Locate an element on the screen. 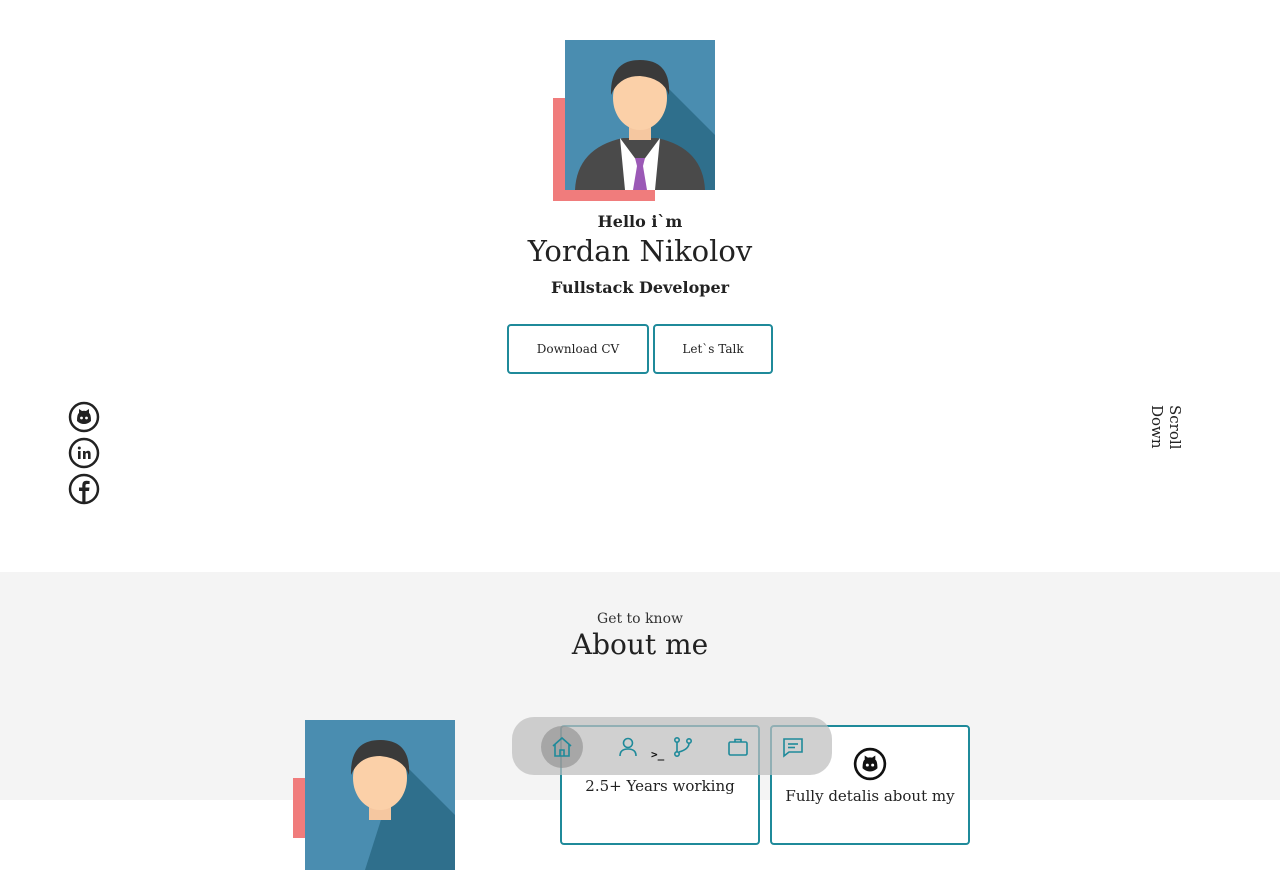 The width and height of the screenshot is (1280, 870). social-links is located at coordinates (84, 455).